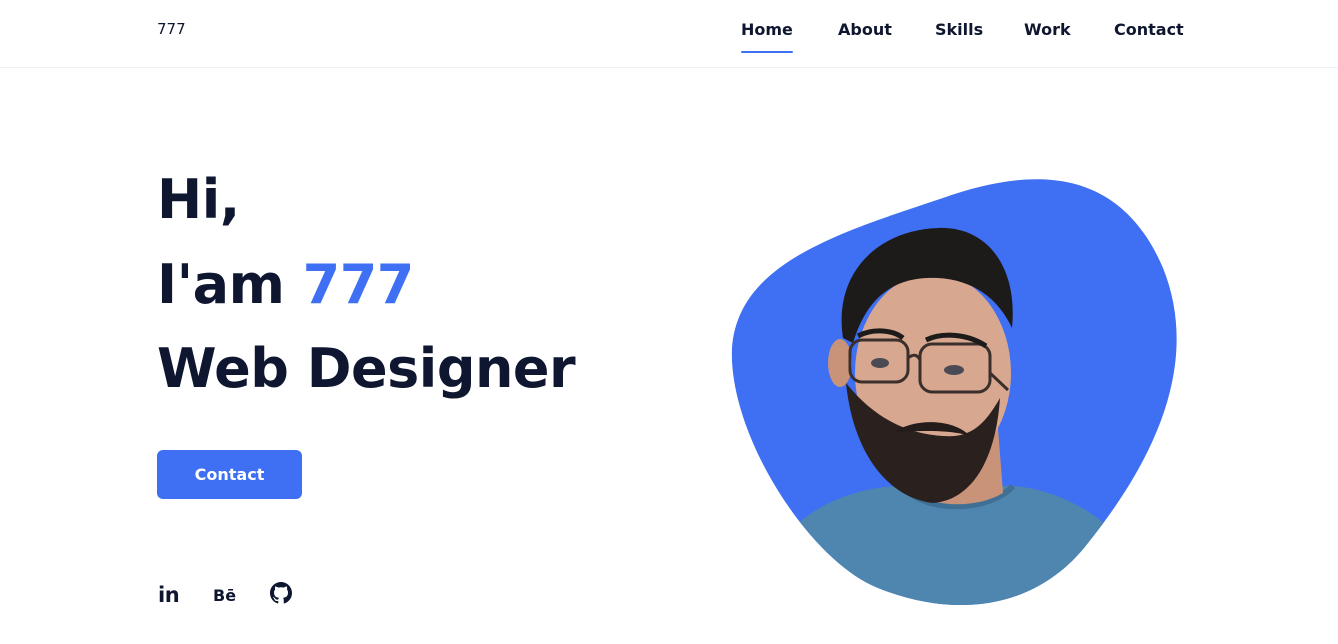  What do you see at coordinates (358, 284) in the screenshot?
I see `hero-name: 777` at bounding box center [358, 284].